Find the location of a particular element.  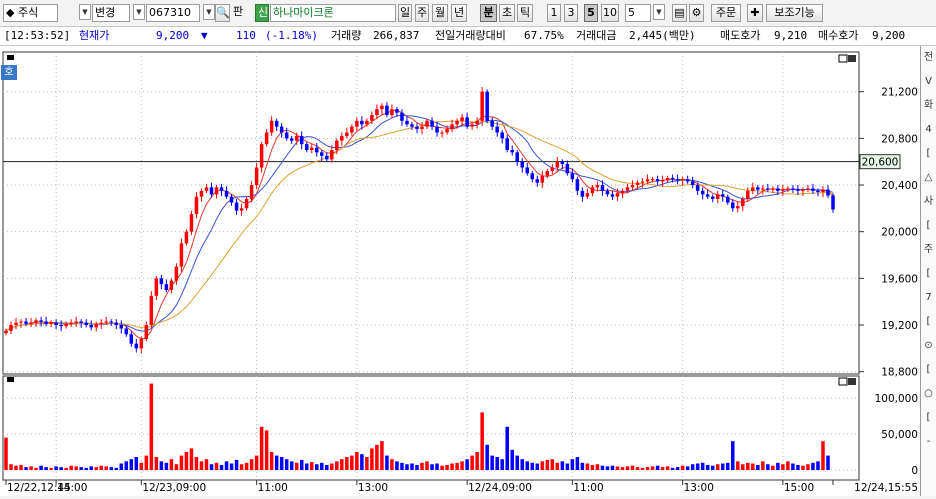

right-strip-item: V is located at coordinates (928, 82).